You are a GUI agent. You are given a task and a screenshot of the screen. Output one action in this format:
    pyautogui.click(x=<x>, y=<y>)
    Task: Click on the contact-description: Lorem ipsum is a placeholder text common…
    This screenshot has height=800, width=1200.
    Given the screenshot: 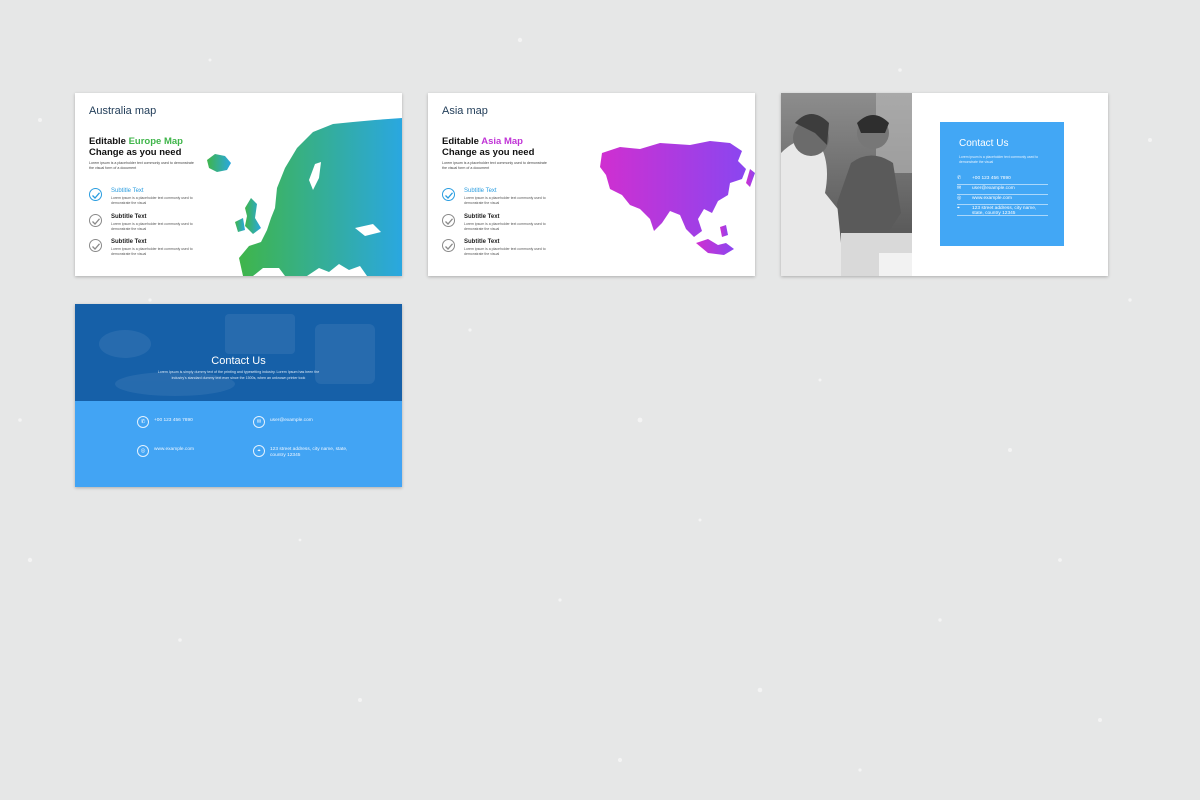 What is the action you would take?
    pyautogui.click(x=999, y=159)
    